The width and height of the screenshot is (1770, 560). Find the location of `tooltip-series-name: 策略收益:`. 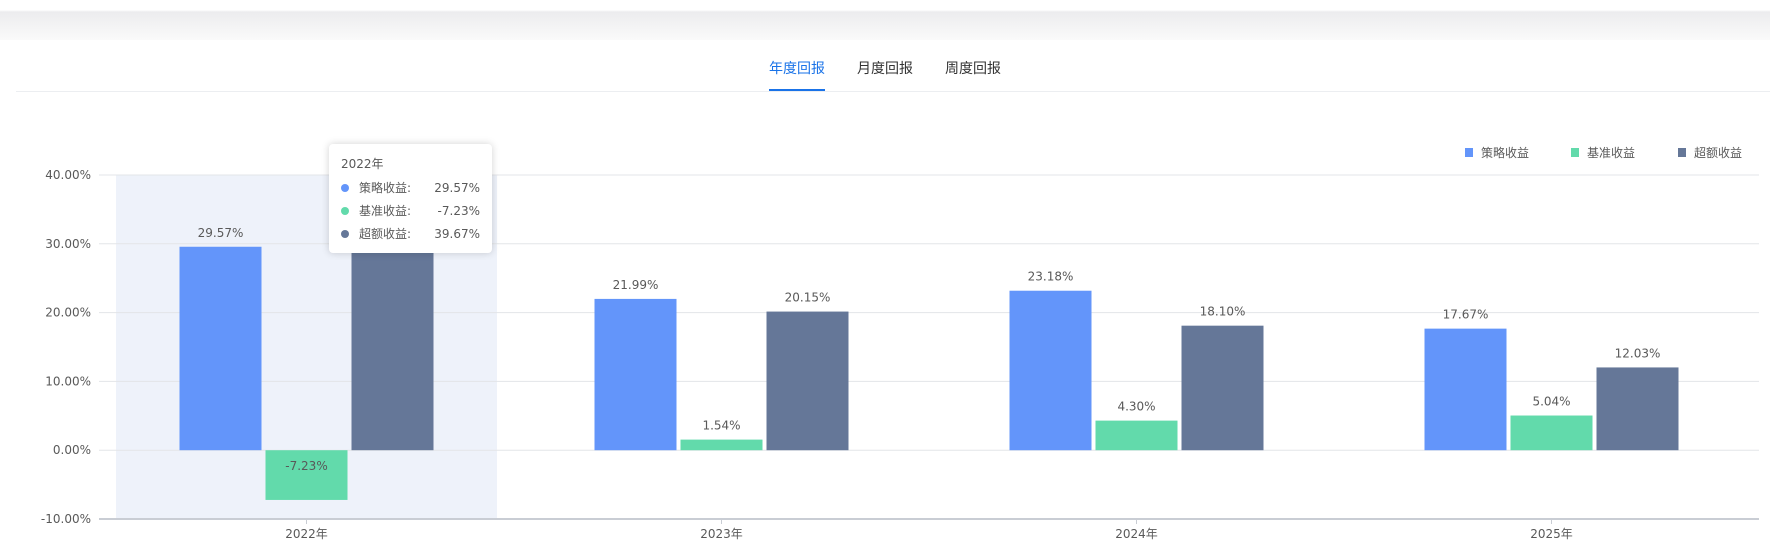

tooltip-series-name: 策略收益: is located at coordinates (385, 188).